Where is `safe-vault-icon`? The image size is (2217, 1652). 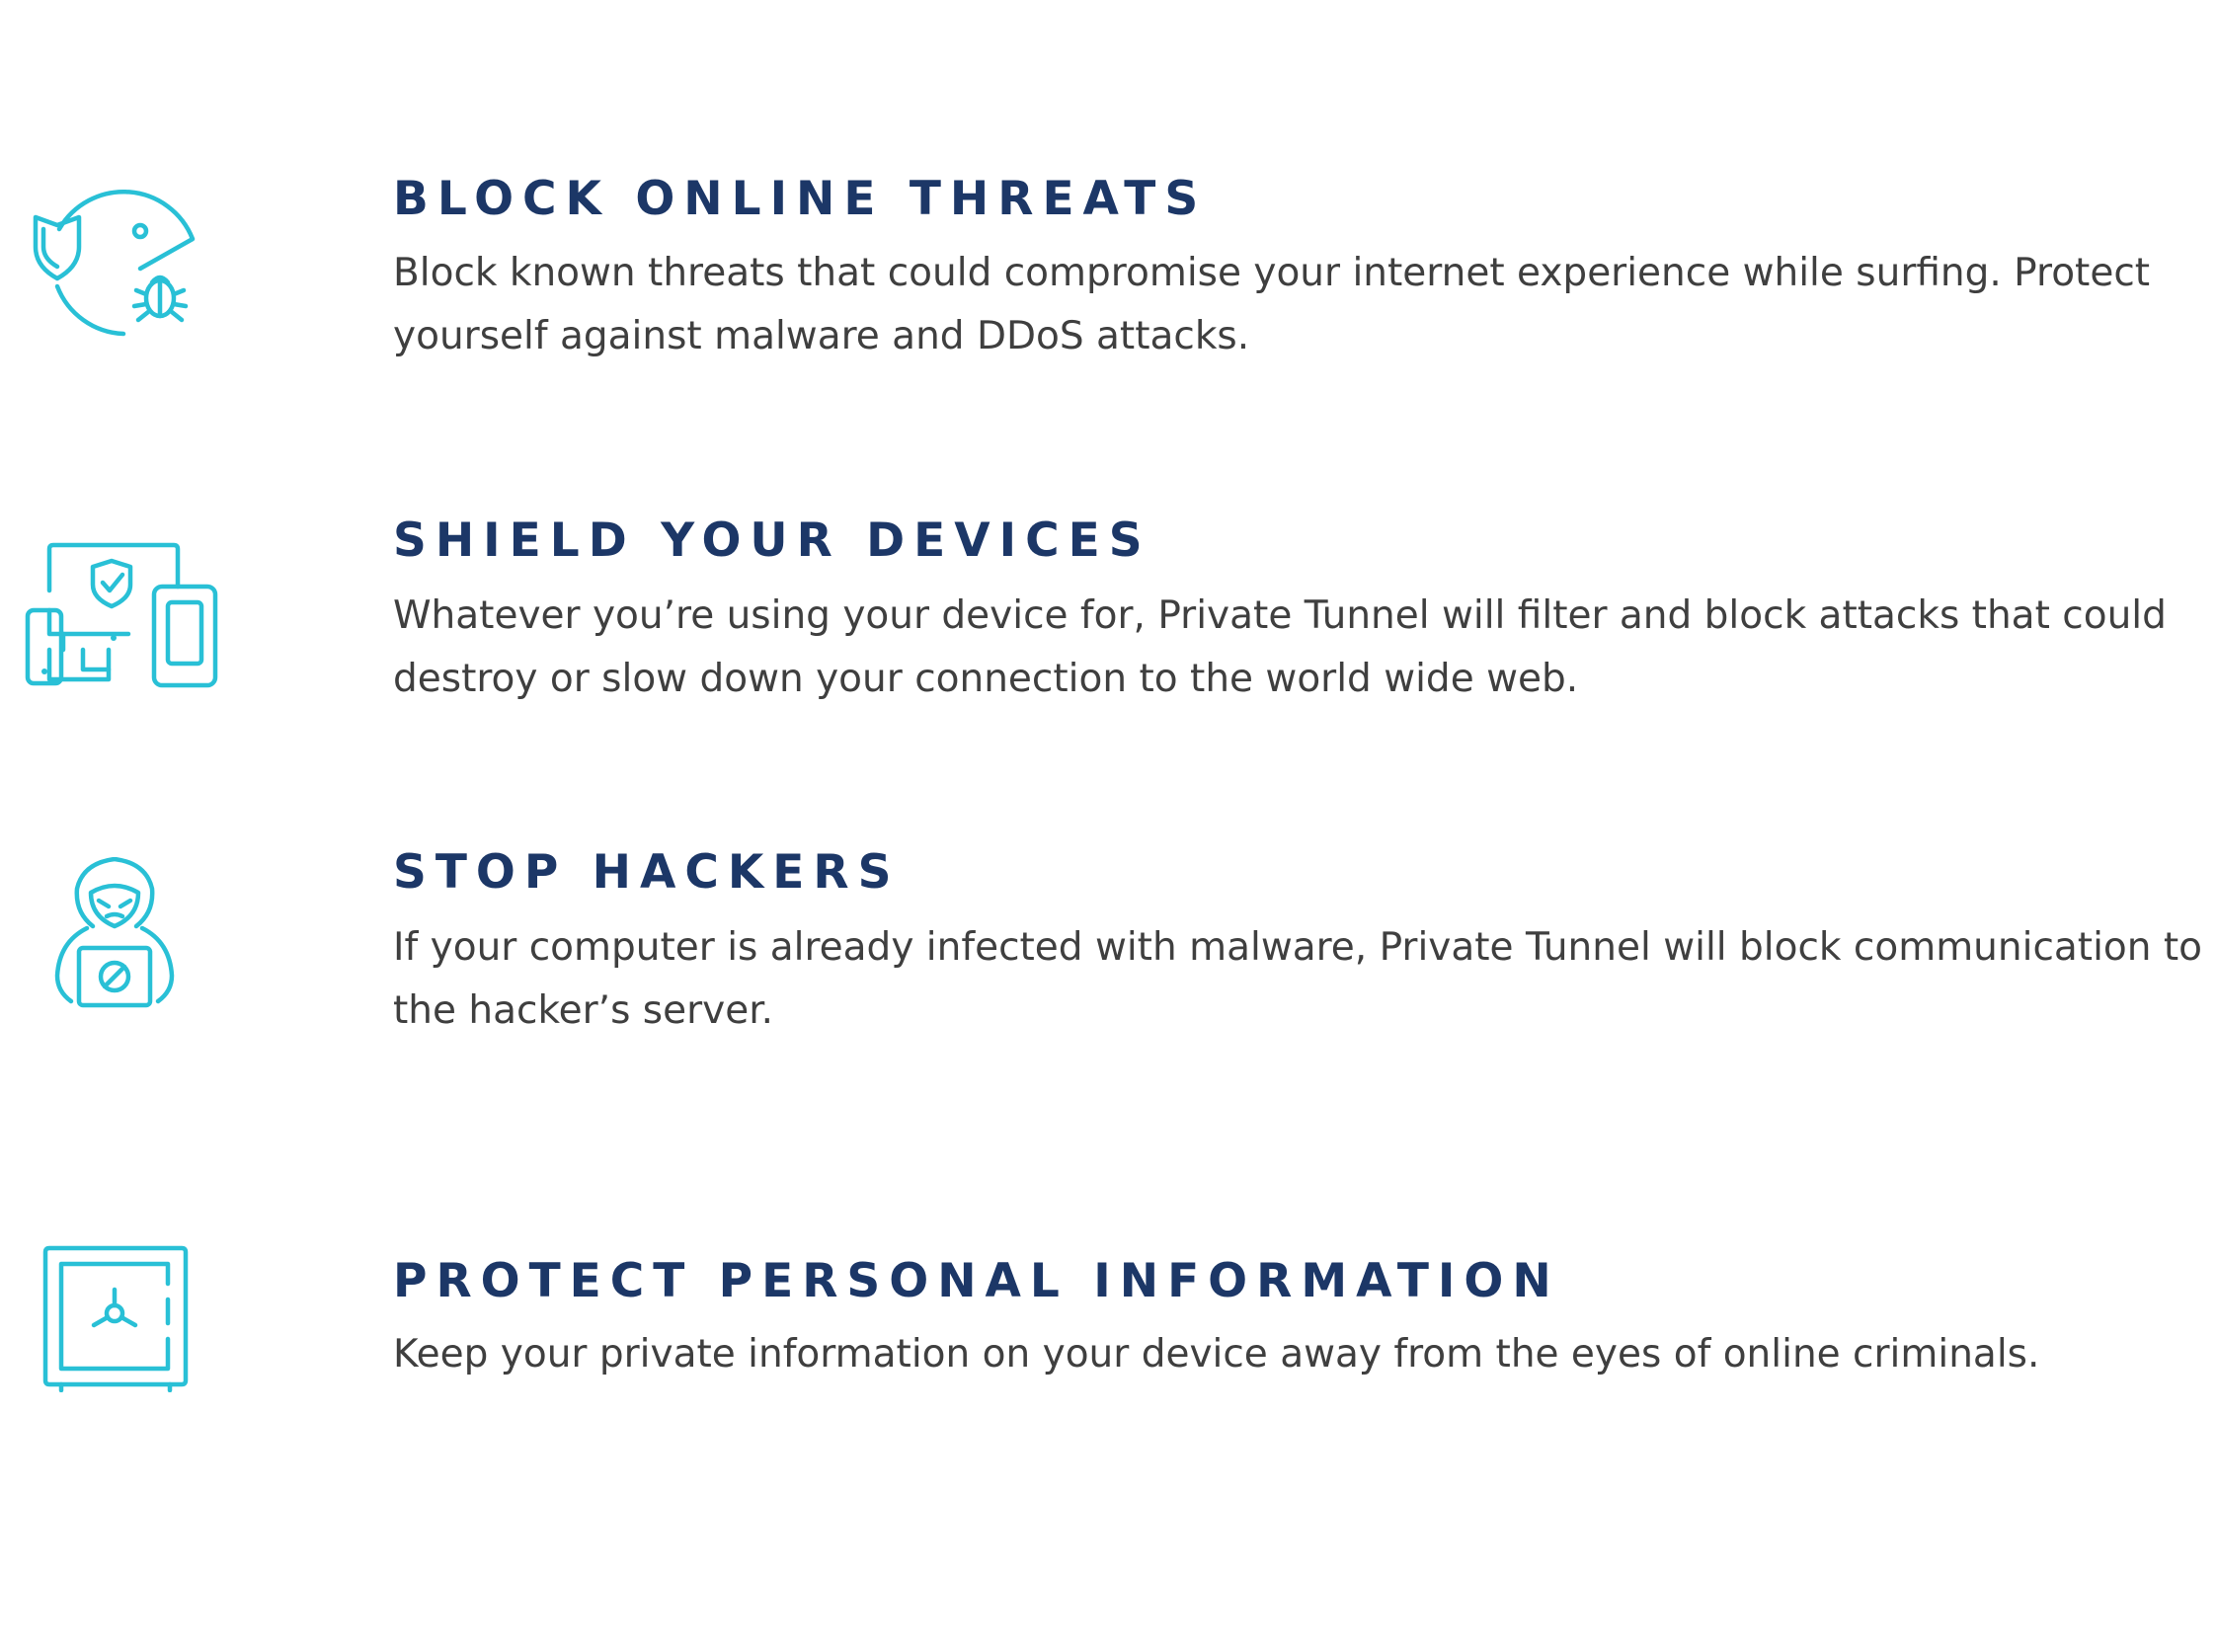
safe-vault-icon is located at coordinates (115, 1318).